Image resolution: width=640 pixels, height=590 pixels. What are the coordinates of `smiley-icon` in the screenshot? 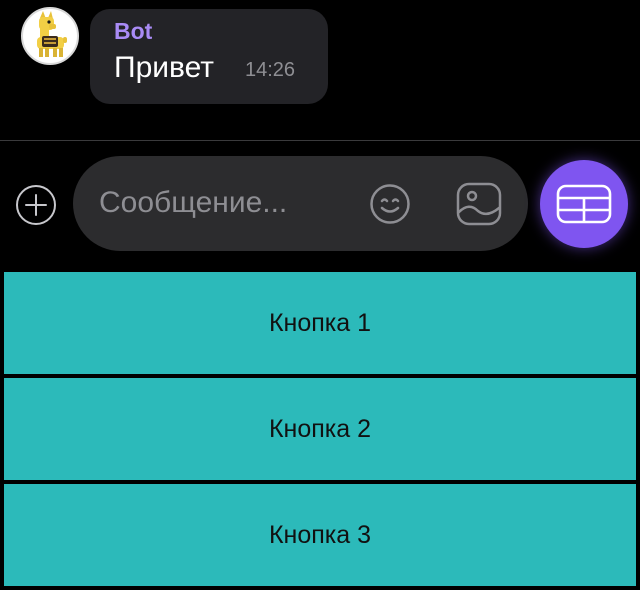 It's located at (390, 204).